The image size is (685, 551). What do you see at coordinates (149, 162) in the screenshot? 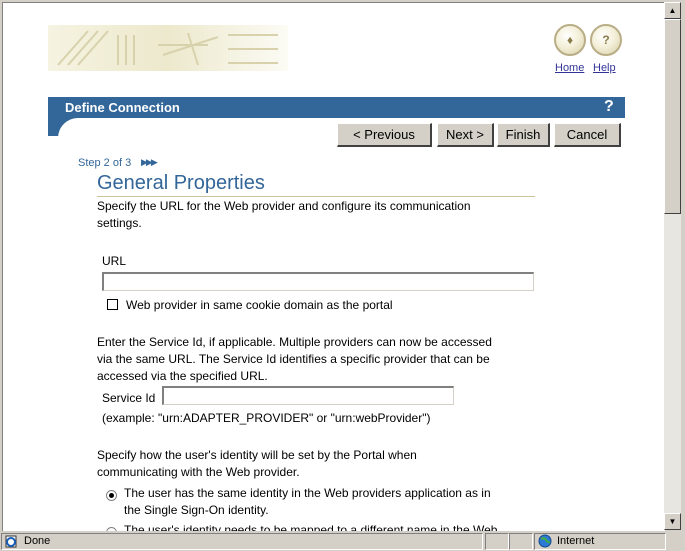
I see `step-arrows-icon: ▶▶▶` at bounding box center [149, 162].